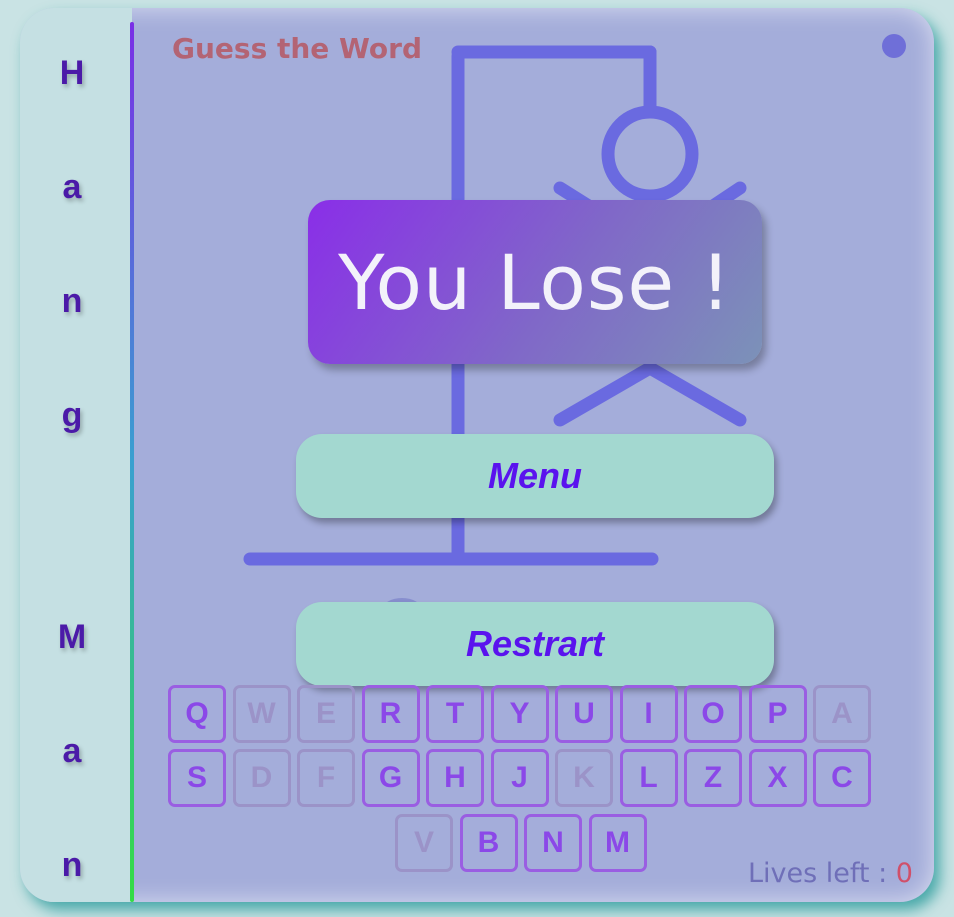 This screenshot has width=954, height=917. I want to click on key-b: B, so click(488, 843).